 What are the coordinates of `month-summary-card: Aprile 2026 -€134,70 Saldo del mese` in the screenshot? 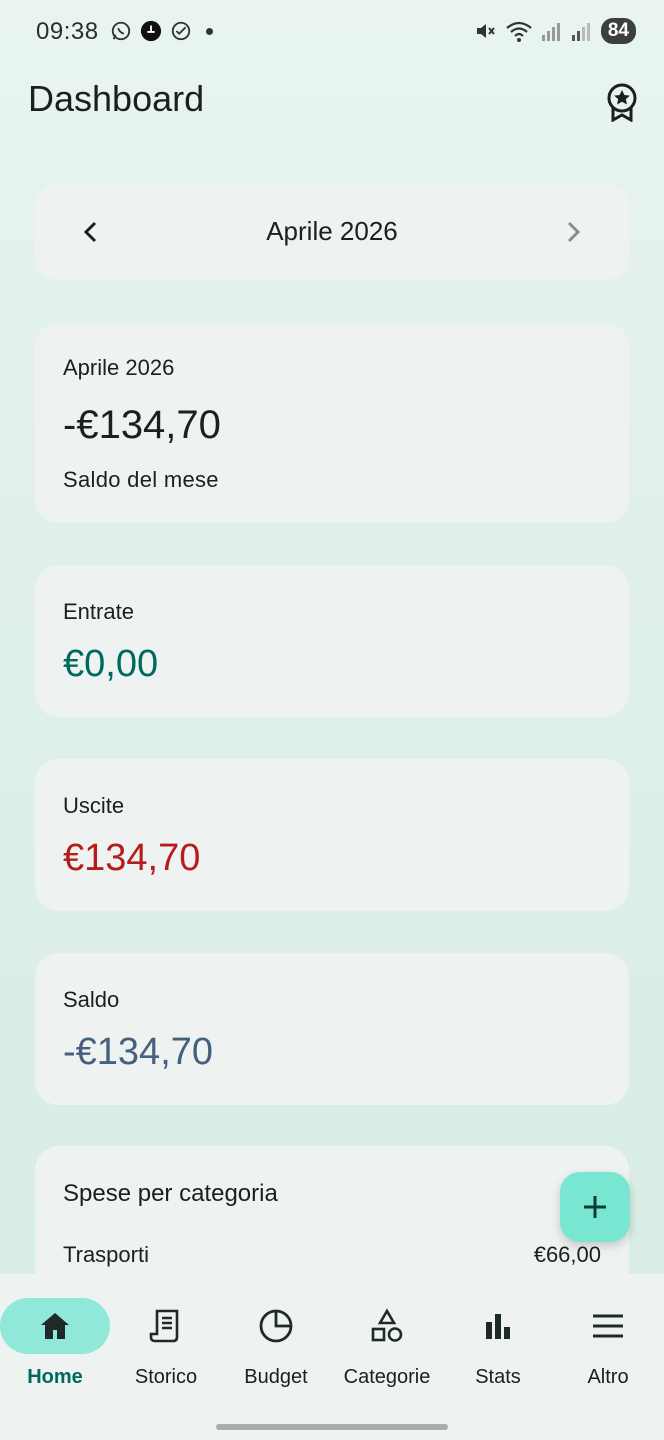 It's located at (332, 423).